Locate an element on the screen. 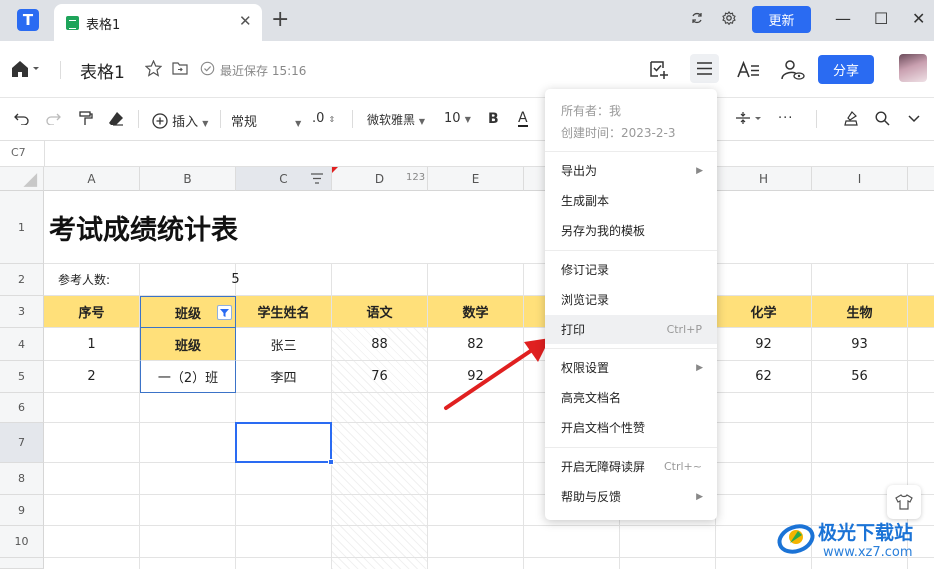 The width and height of the screenshot is (934, 569). star-icon is located at coordinates (153, 68).